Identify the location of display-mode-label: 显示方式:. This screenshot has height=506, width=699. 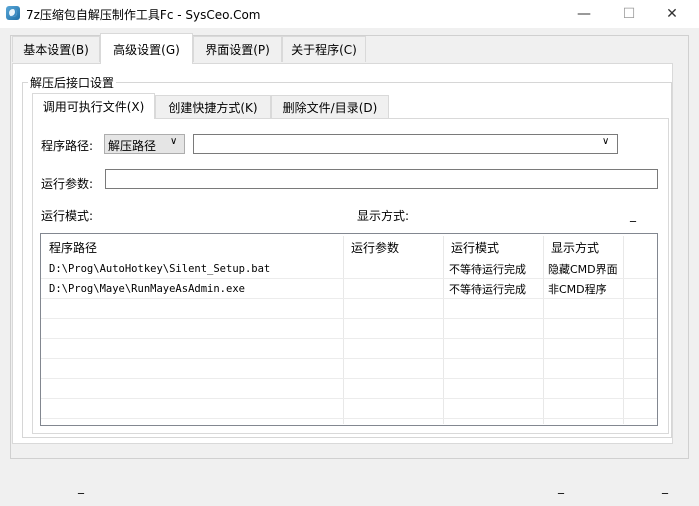
(383, 216).